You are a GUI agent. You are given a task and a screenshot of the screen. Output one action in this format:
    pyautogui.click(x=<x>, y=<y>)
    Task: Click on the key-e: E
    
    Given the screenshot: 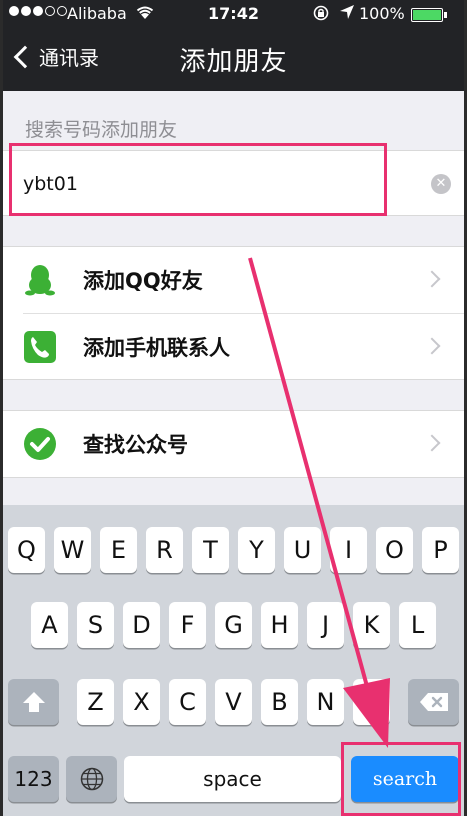 What is the action you would take?
    pyautogui.click(x=118, y=550)
    